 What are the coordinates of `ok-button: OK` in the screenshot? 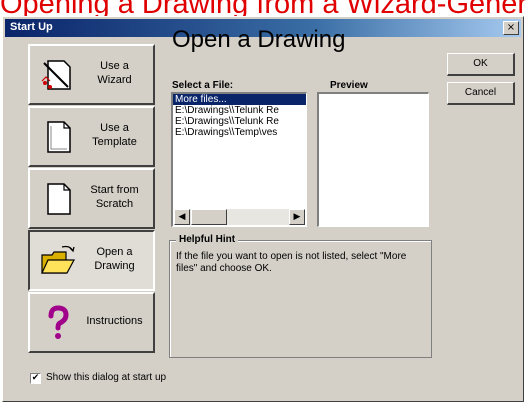 It's located at (481, 64).